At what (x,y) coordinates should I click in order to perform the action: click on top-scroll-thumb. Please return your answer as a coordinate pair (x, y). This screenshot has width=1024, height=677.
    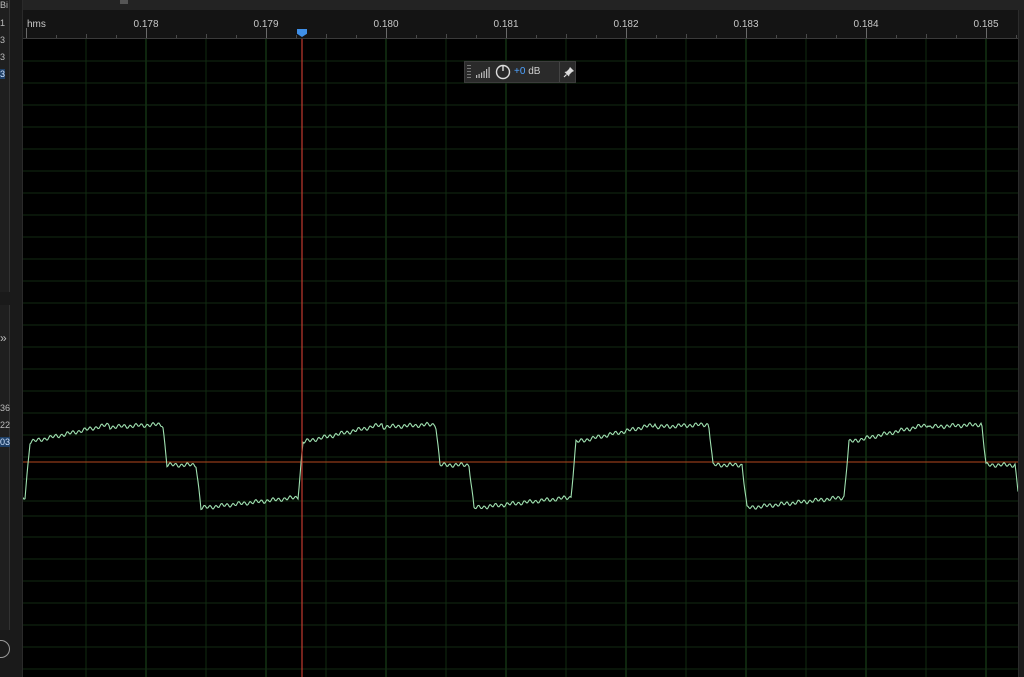
    Looking at the image, I should click on (124, 2).